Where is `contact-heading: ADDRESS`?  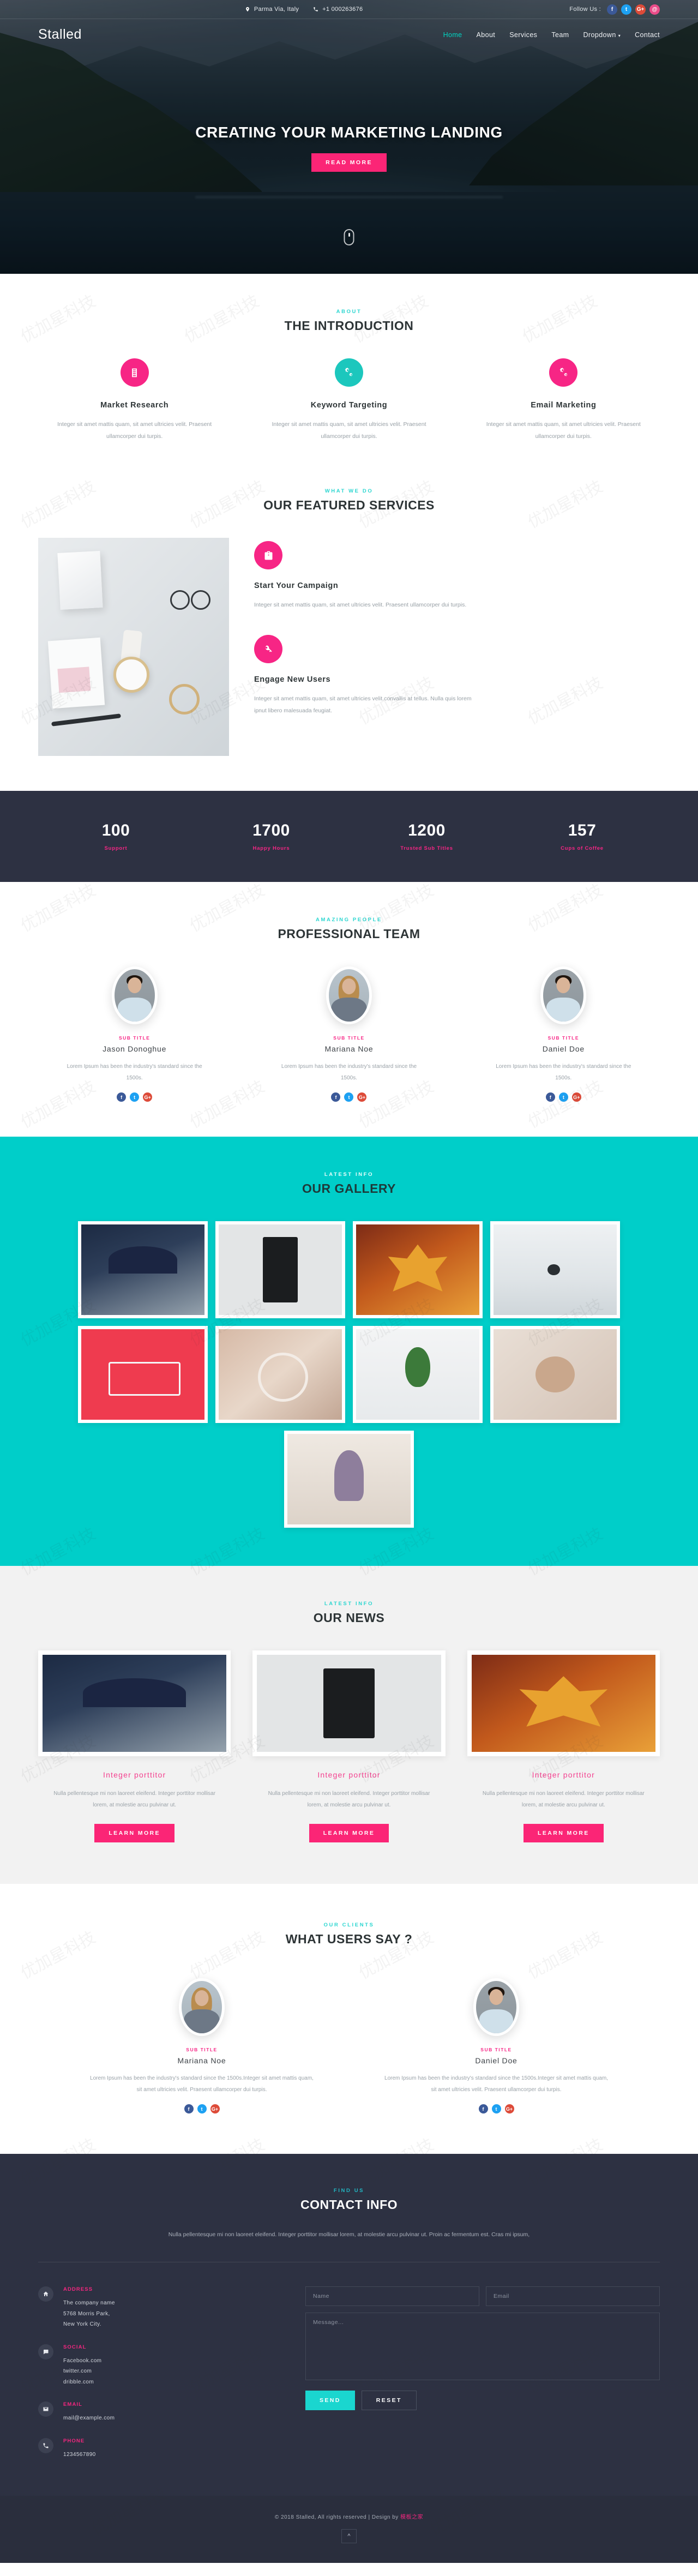
contact-heading: ADDRESS is located at coordinates (78, 2290).